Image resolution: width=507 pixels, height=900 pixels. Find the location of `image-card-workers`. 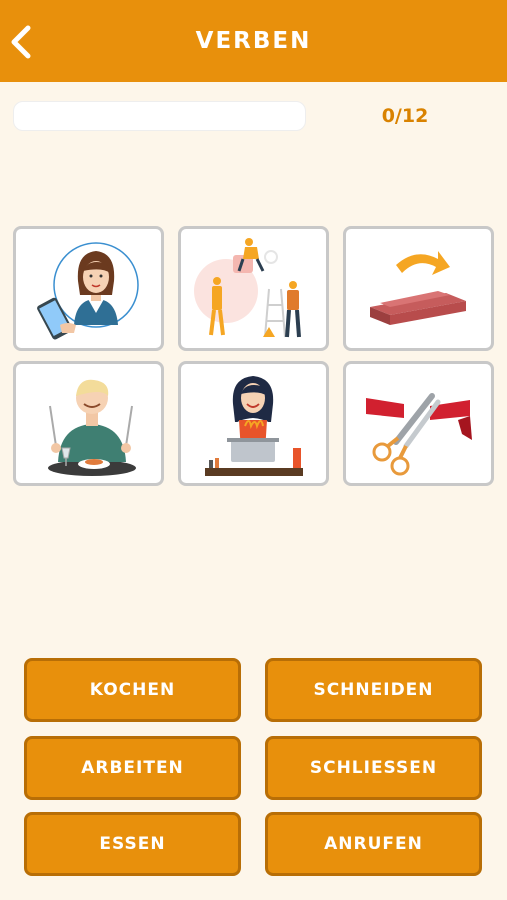

image-card-workers is located at coordinates (253, 288).